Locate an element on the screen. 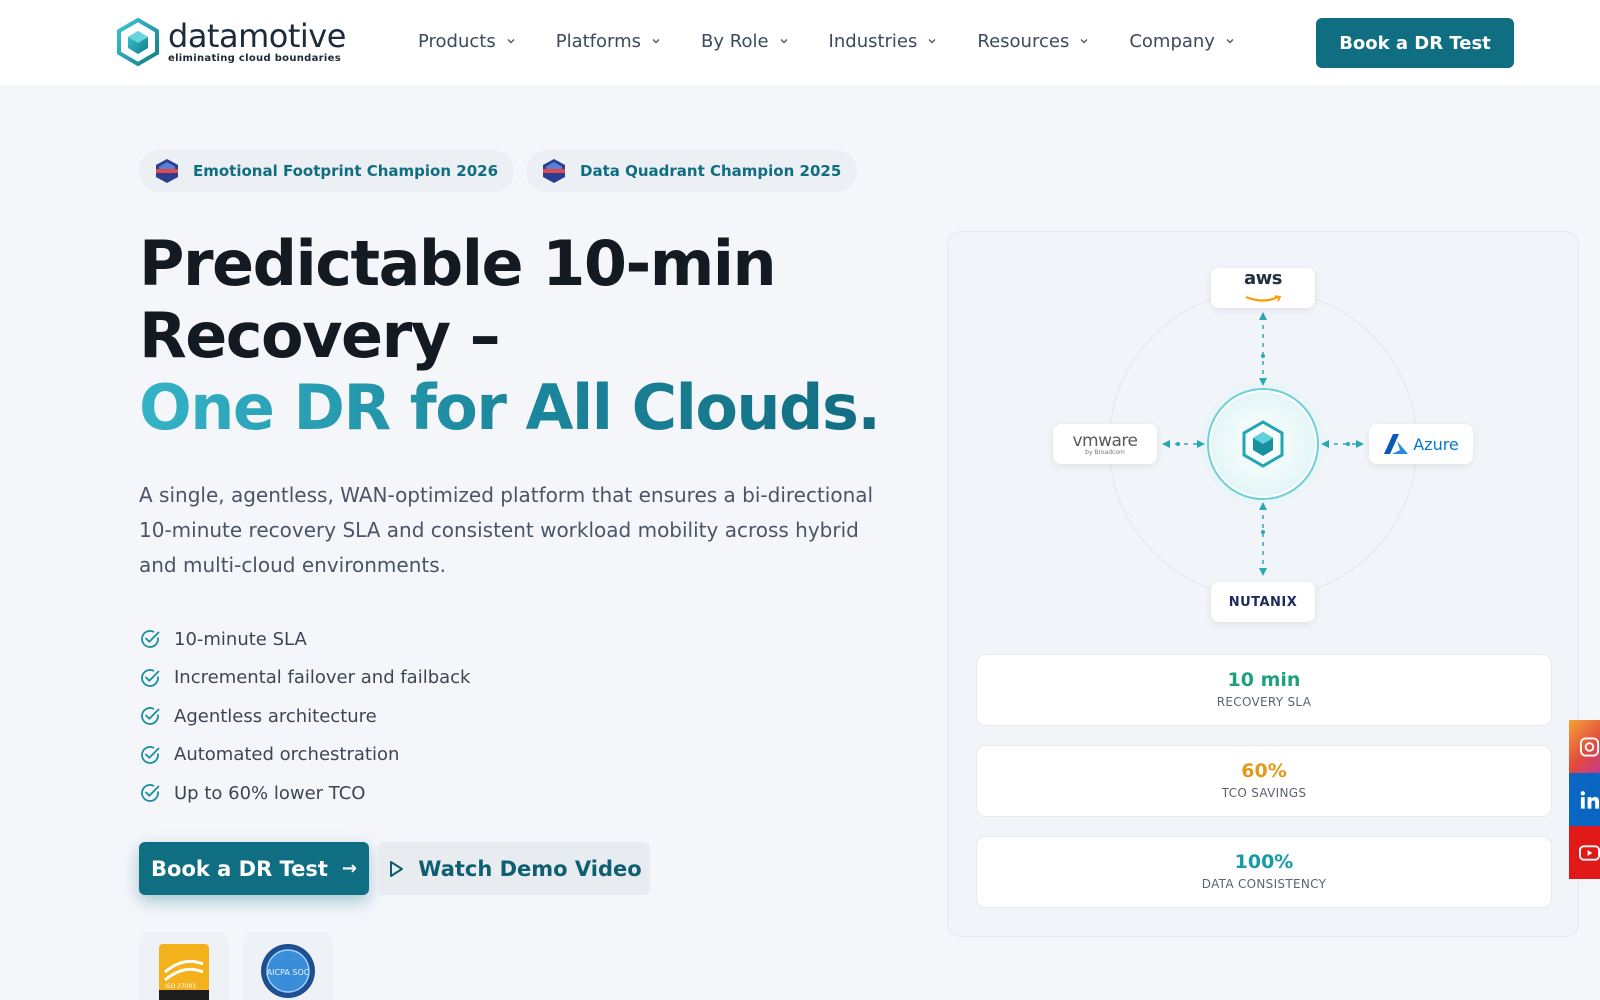 The height and width of the screenshot is (1000, 1600). stat-card-recovery-sla: 10 min RECOVERY SLA is located at coordinates (1264, 690).